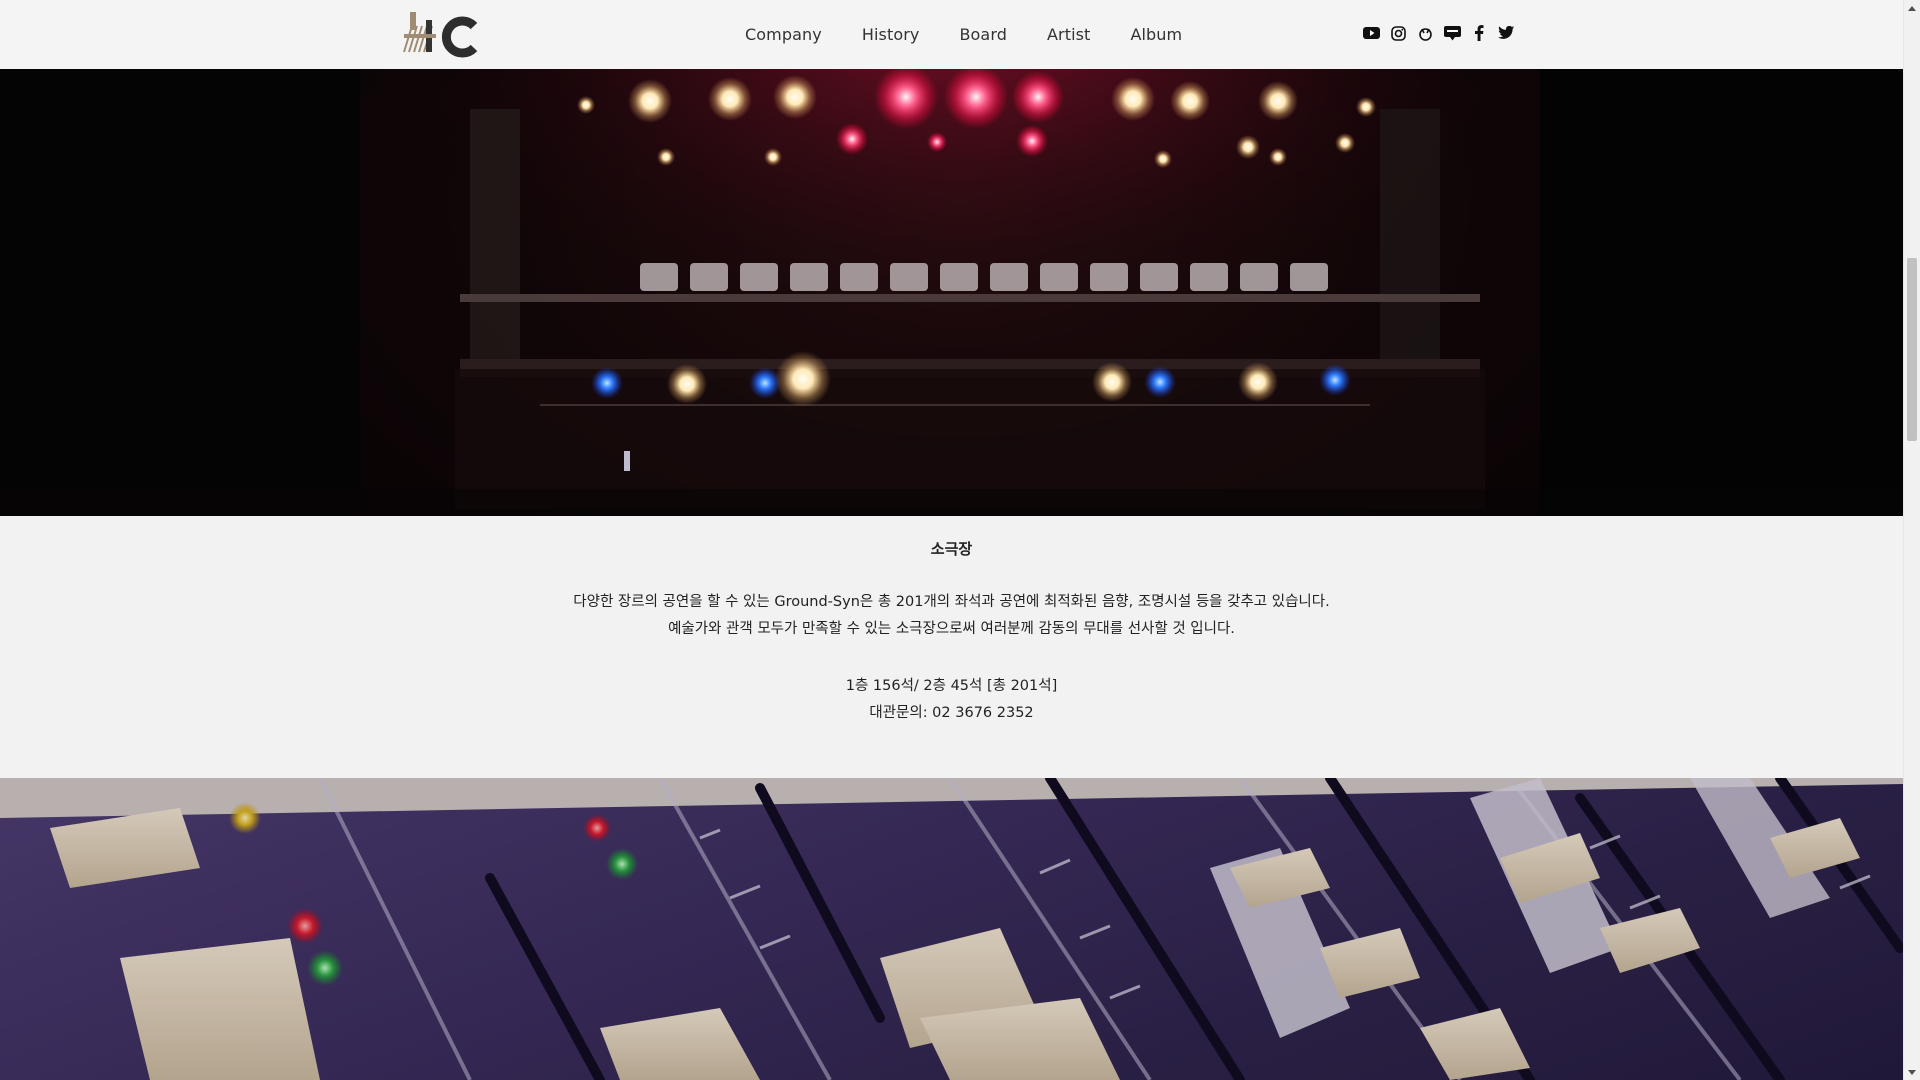 The image size is (1920, 1080). I want to click on twitter-icon, so click(1506, 33).